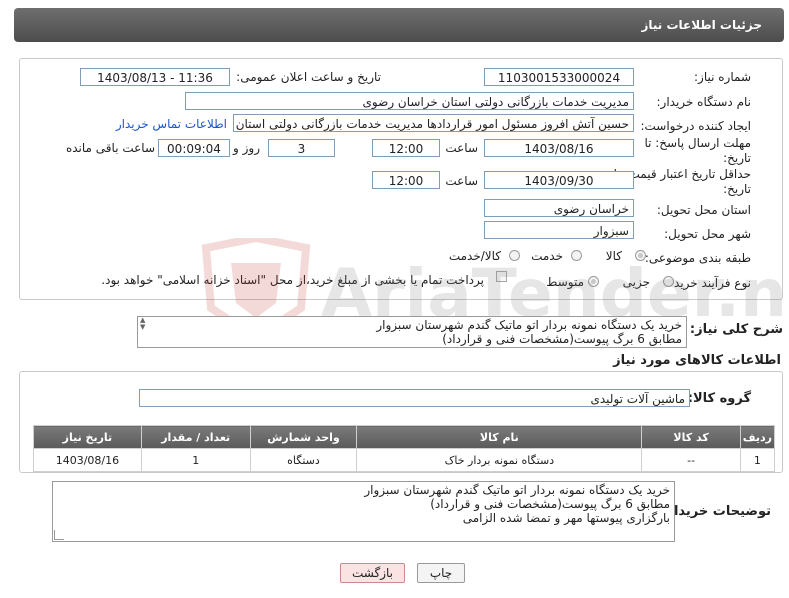  What do you see at coordinates (59, 535) in the screenshot?
I see `resize-grip-icon` at bounding box center [59, 535].